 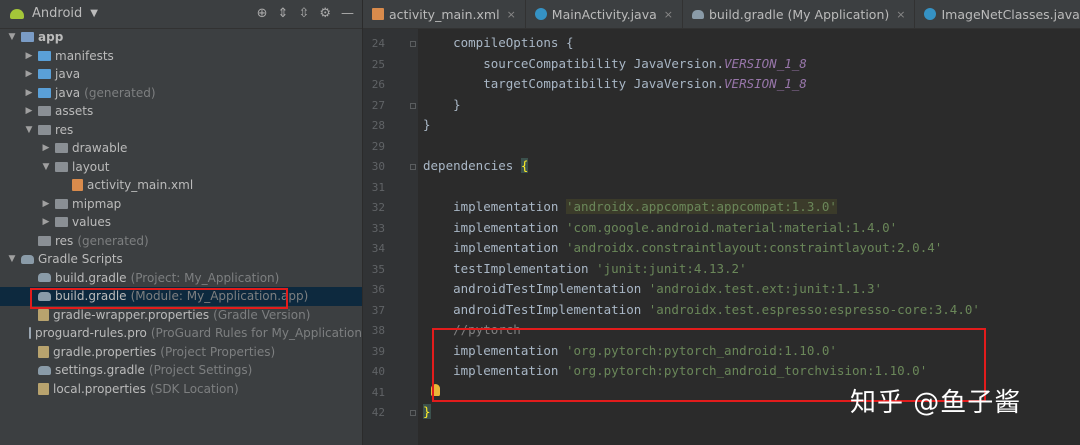 I want to click on java-file-icon, so click(x=930, y=14).